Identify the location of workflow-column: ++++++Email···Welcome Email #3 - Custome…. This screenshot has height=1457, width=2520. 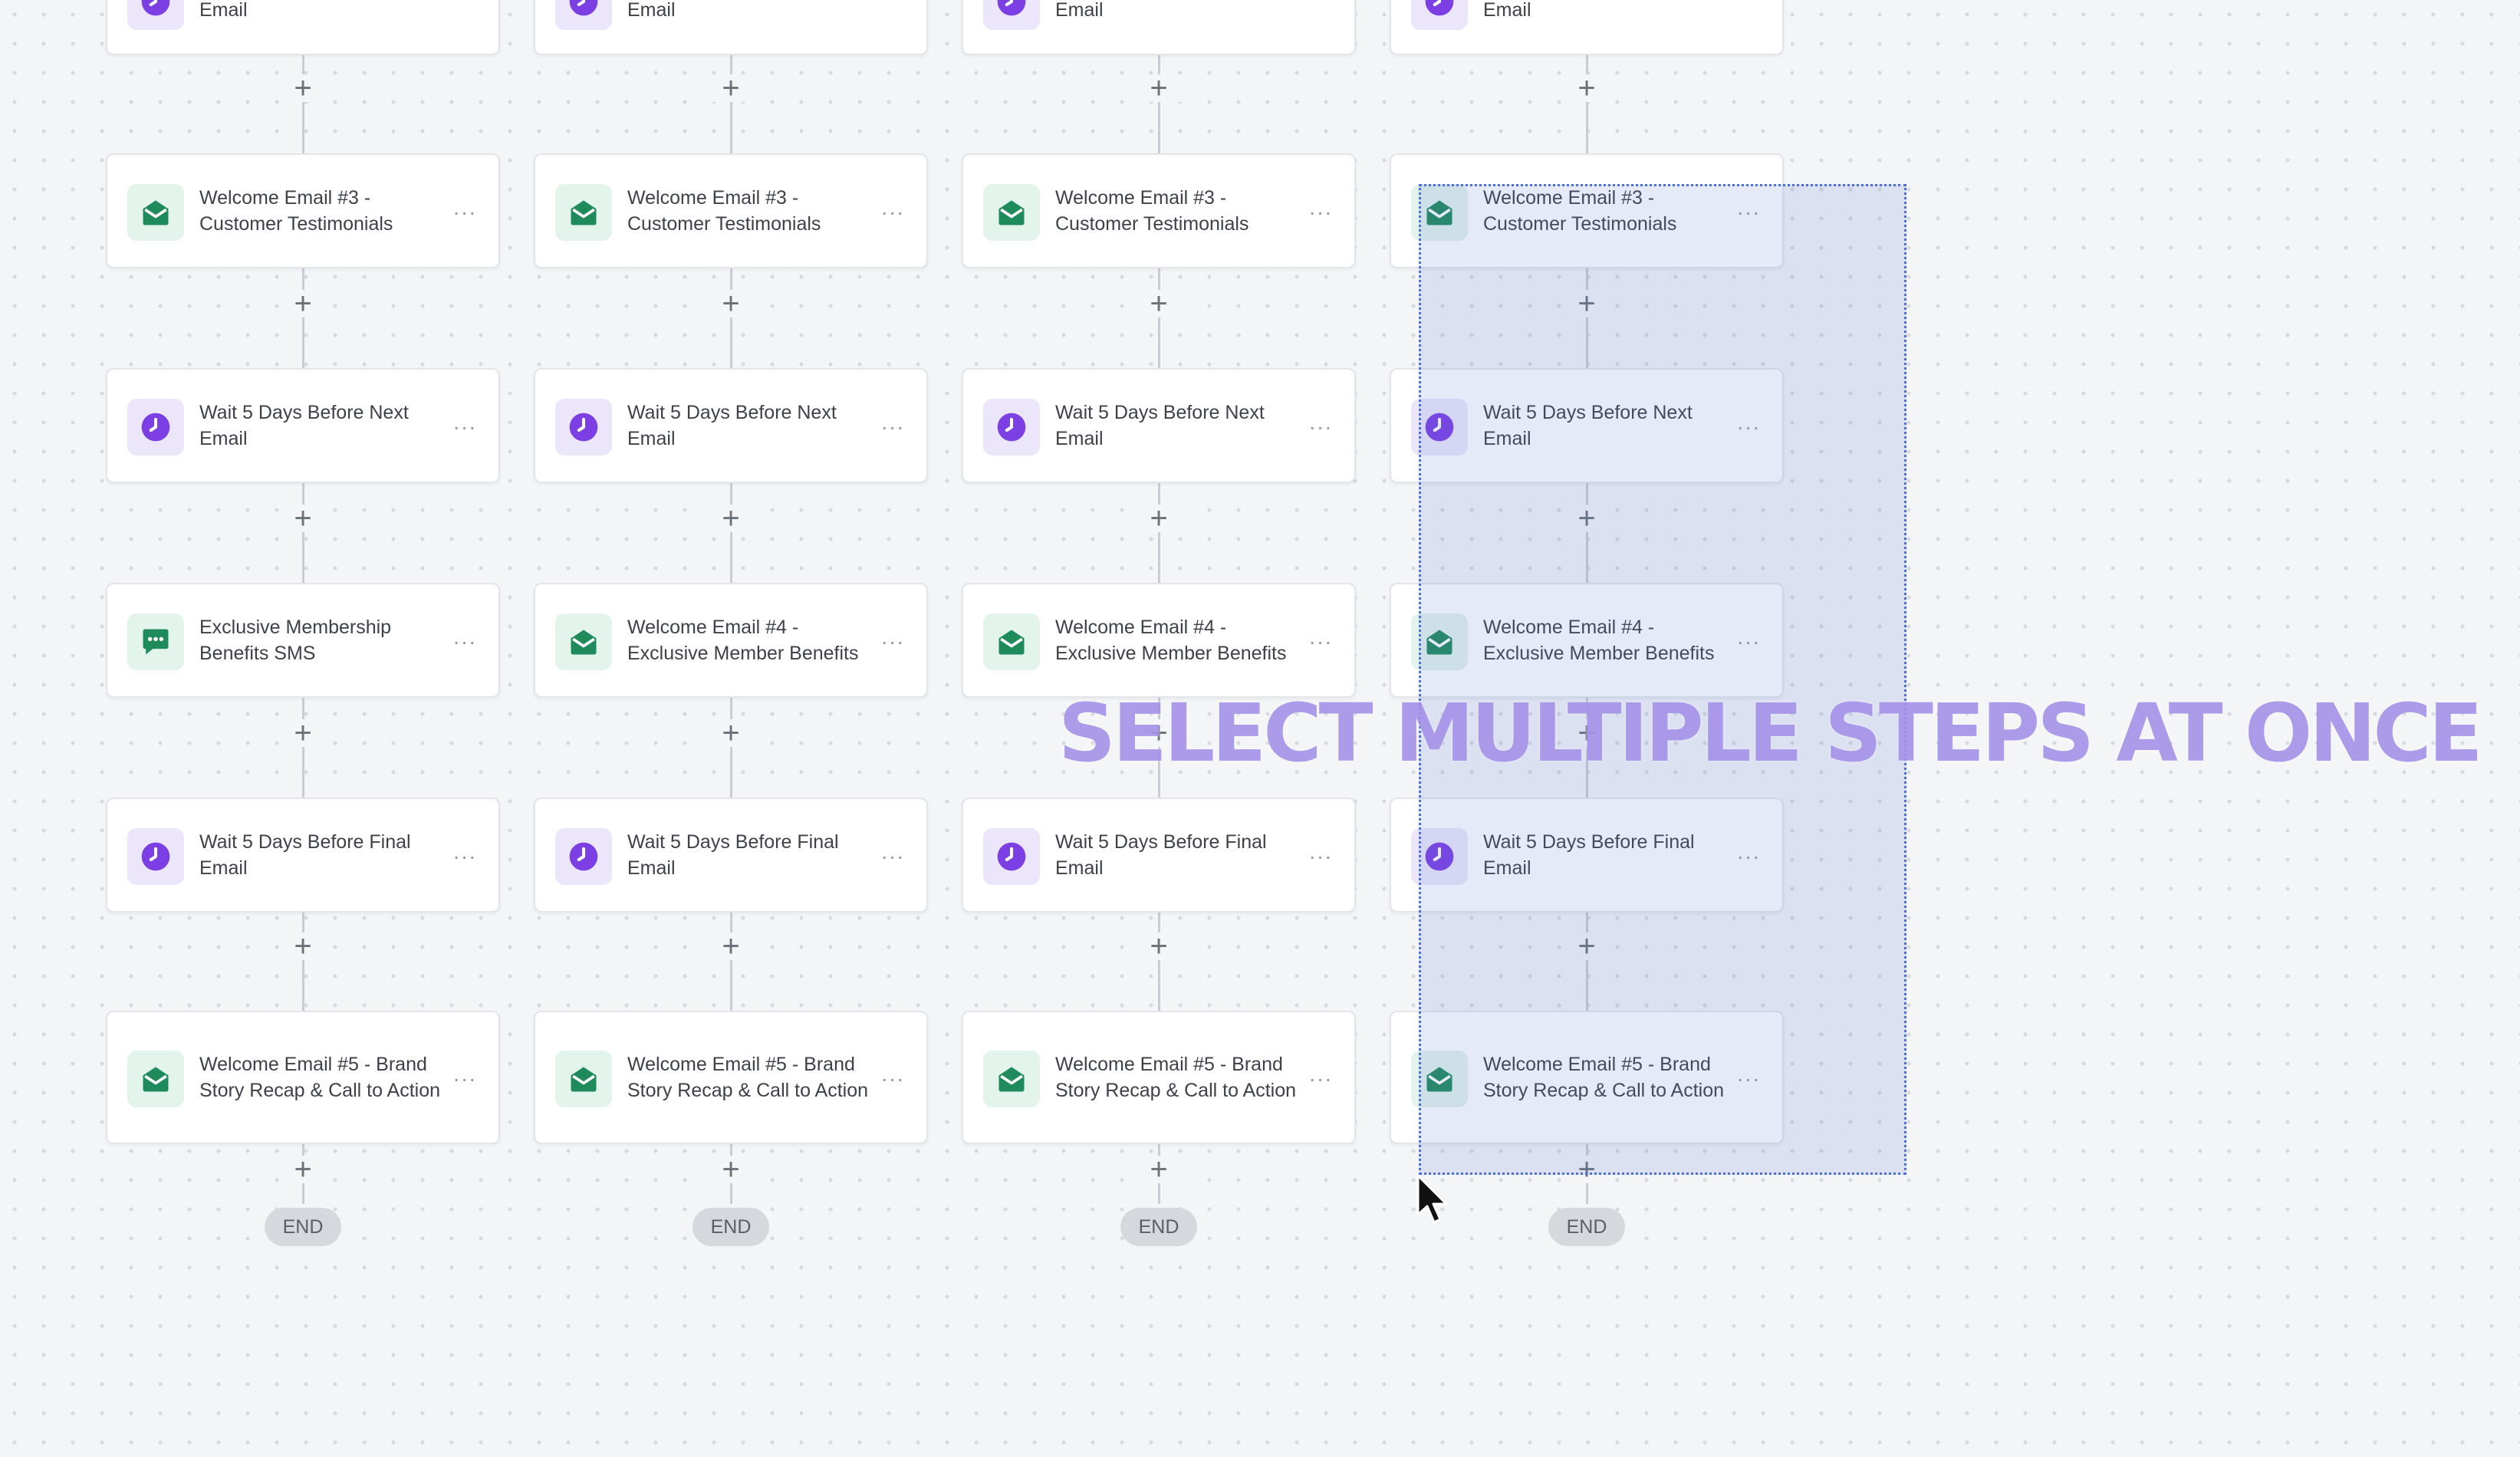
(1159, 652).